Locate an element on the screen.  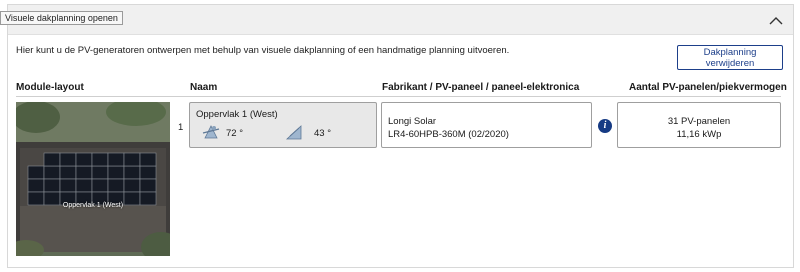
orientation-value: 72 ° is located at coordinates (235, 133).